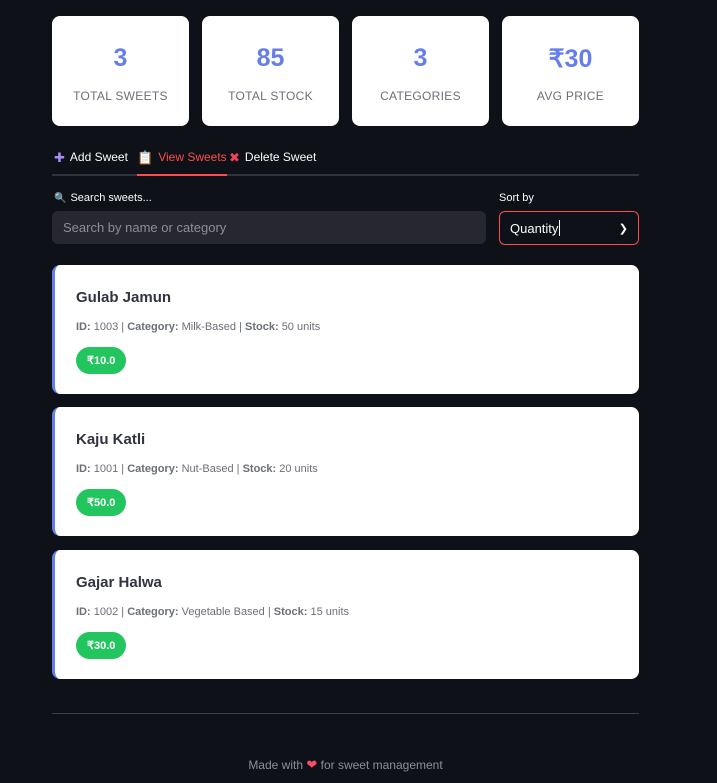 The image size is (717, 783). What do you see at coordinates (234, 157) in the screenshot?
I see `cross-icon: ✖` at bounding box center [234, 157].